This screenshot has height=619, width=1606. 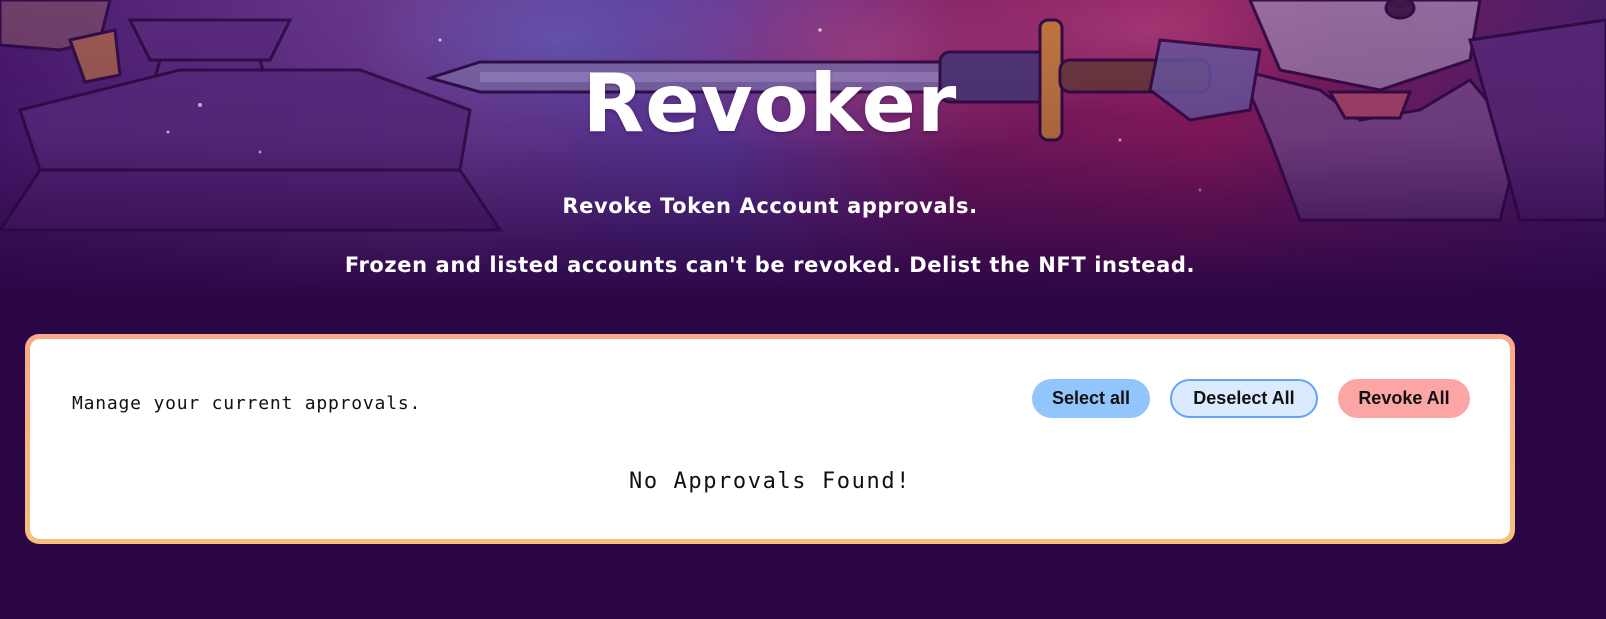 What do you see at coordinates (770, 206) in the screenshot?
I see `page-subtitle: Revoke Token Account approvals.` at bounding box center [770, 206].